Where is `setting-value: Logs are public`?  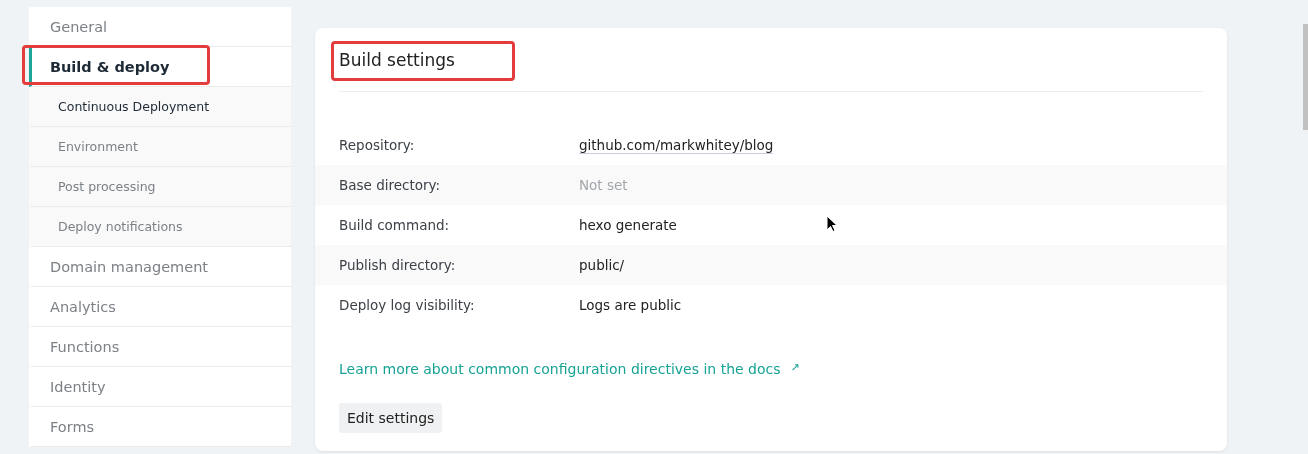 setting-value: Logs are public is located at coordinates (630, 305).